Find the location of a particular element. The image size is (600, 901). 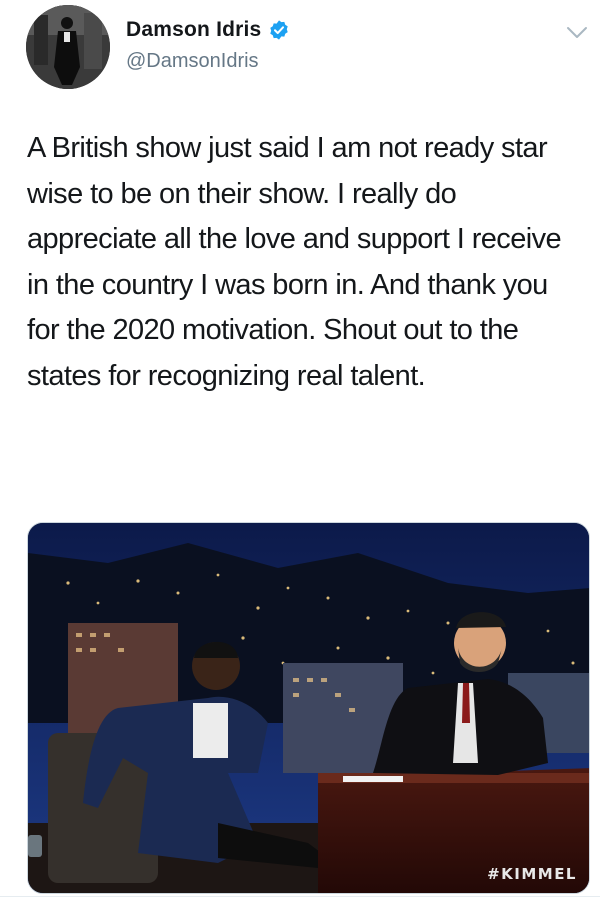

avatar is located at coordinates (68, 47).